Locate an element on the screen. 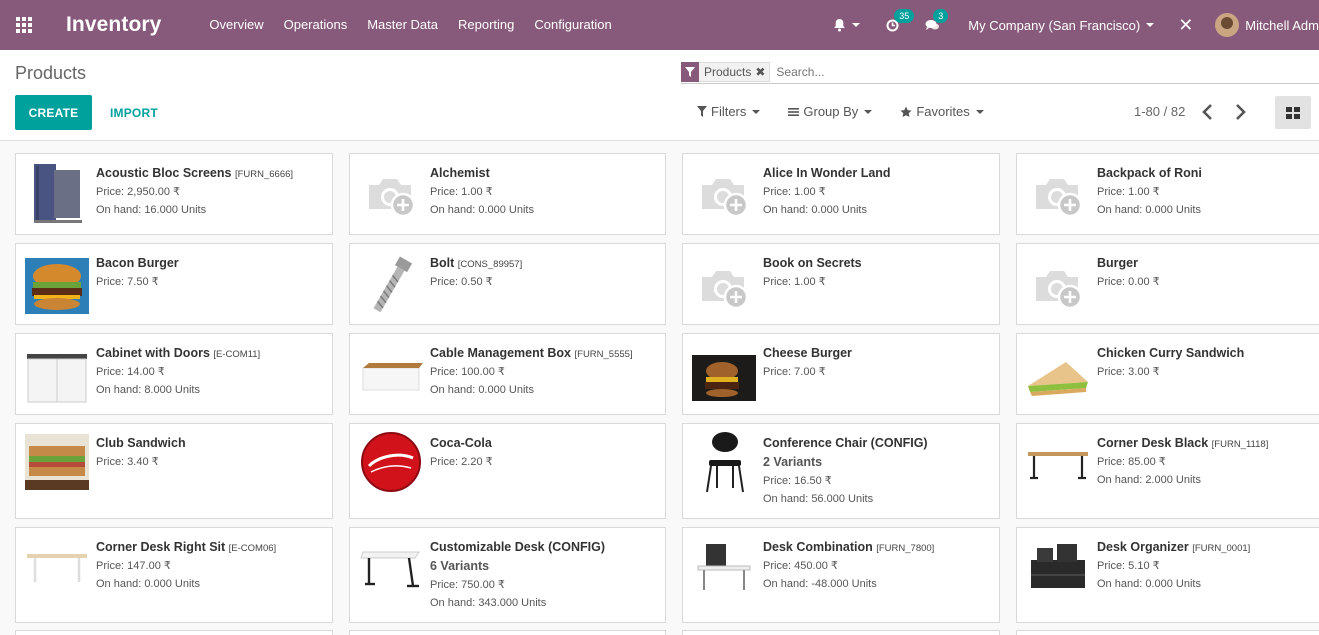  product-card: Cheese Burger Price: 7.00 ₹ is located at coordinates (841, 374).